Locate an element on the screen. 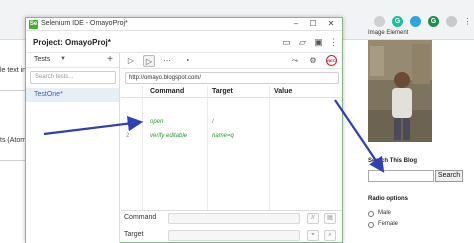 The image size is (474, 243). table-row: 1 open / is located at coordinates (231, 123).